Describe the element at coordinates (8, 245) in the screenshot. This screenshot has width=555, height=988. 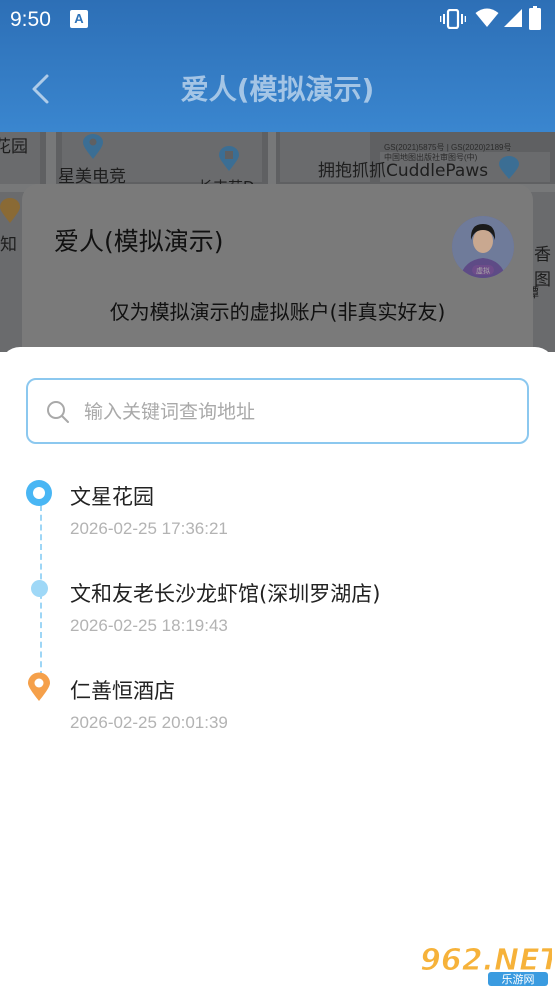
I see `map-label: 知` at that location.